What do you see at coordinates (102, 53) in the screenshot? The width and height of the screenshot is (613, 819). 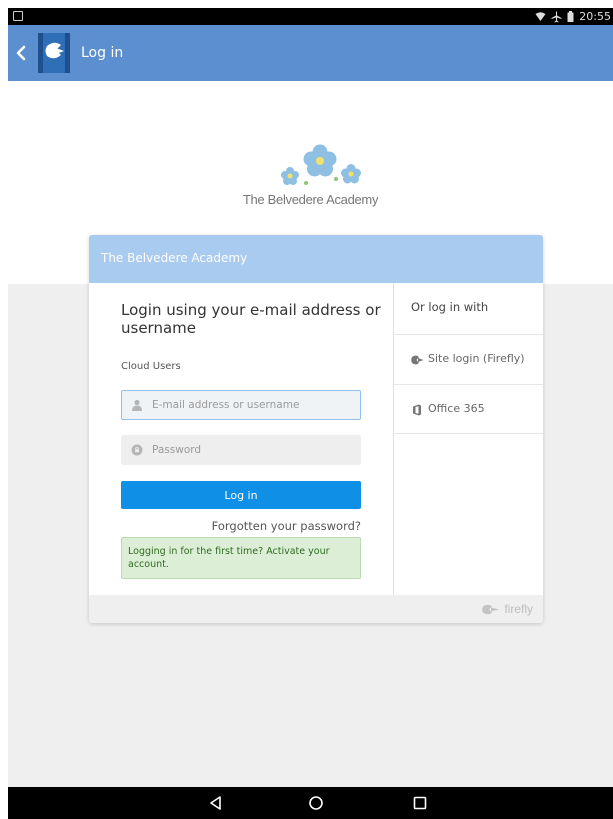 I see `app-bar-title: Log in` at bounding box center [102, 53].